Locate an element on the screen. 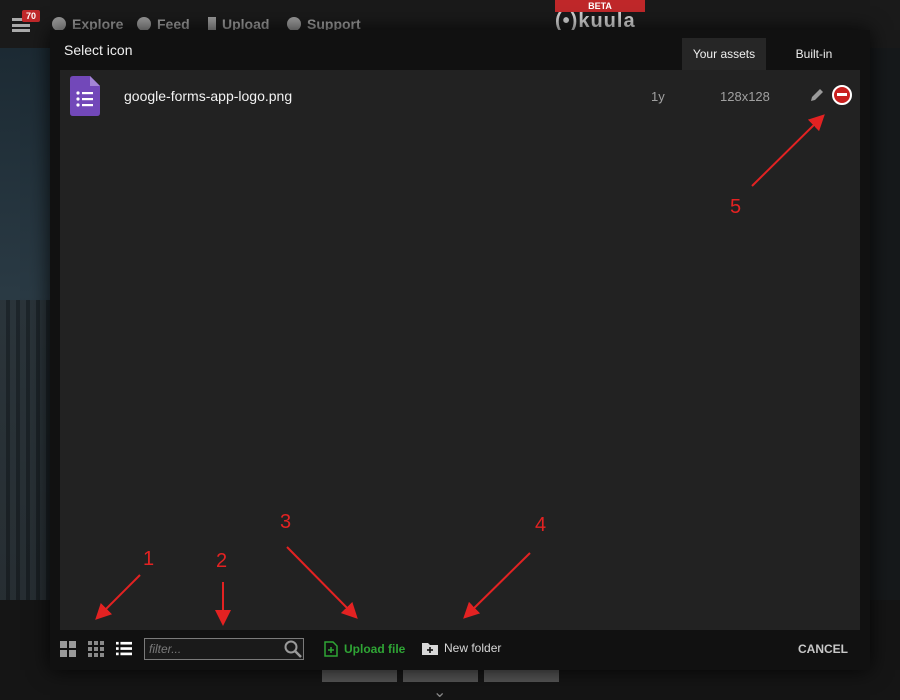 The height and width of the screenshot is (700, 900). list-view-icon is located at coordinates (124, 649).